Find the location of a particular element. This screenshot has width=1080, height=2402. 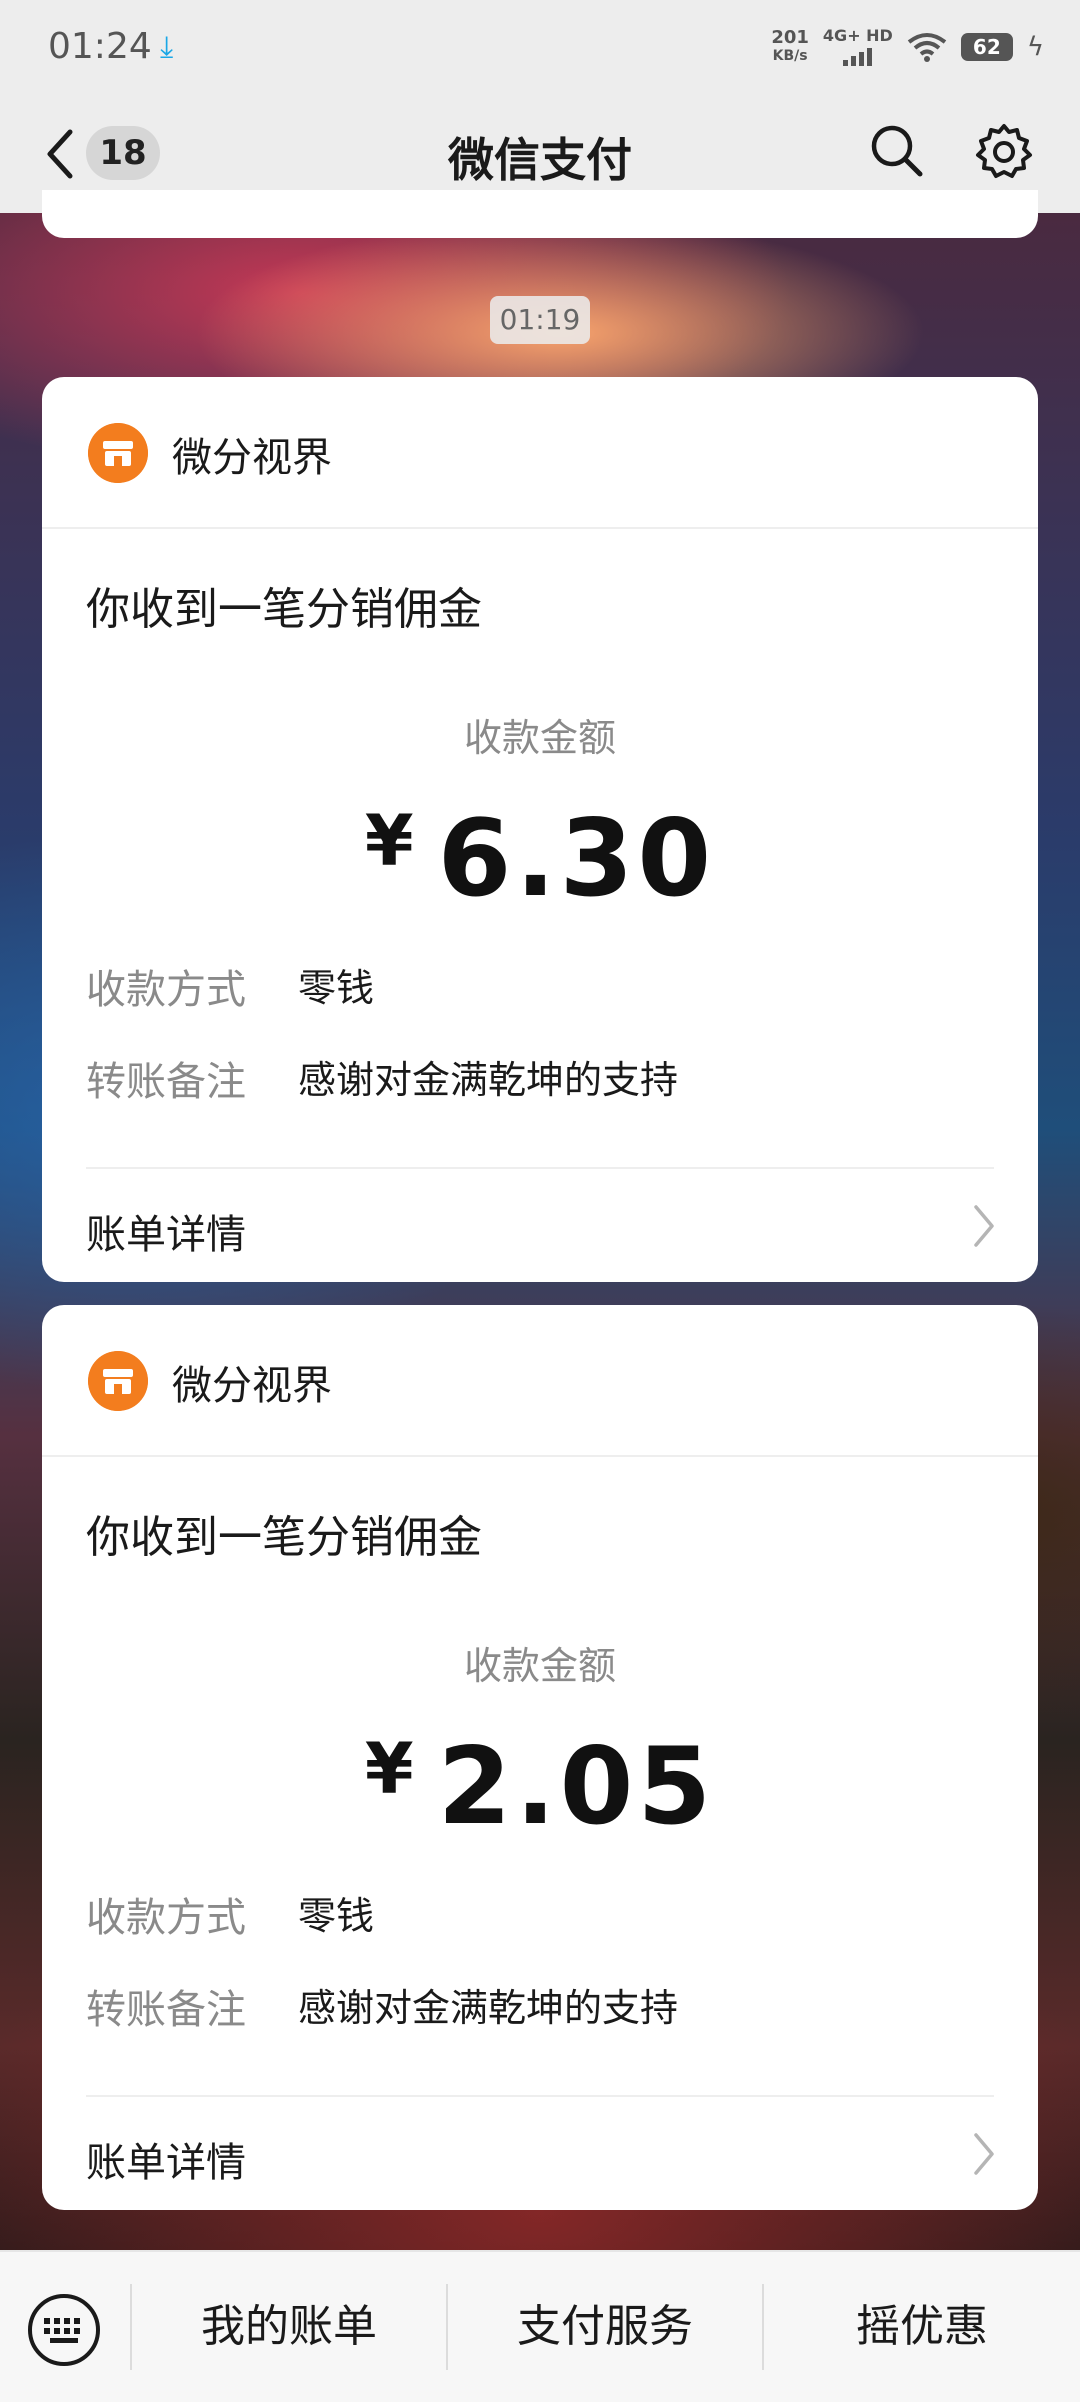

status-time: 01:24 is located at coordinates (100, 46).